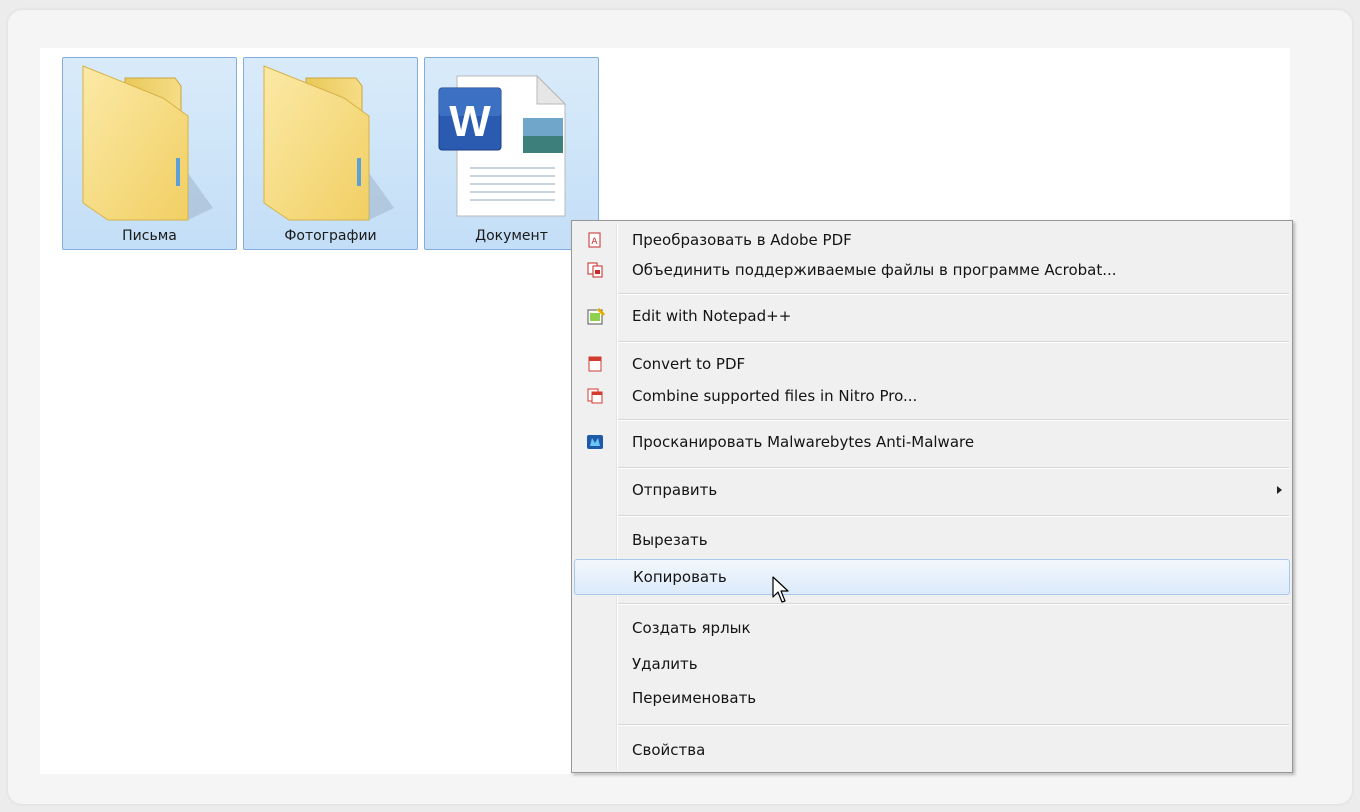 This screenshot has width=1360, height=812. I want to click on file-tile-letters: Письма, so click(149, 153).